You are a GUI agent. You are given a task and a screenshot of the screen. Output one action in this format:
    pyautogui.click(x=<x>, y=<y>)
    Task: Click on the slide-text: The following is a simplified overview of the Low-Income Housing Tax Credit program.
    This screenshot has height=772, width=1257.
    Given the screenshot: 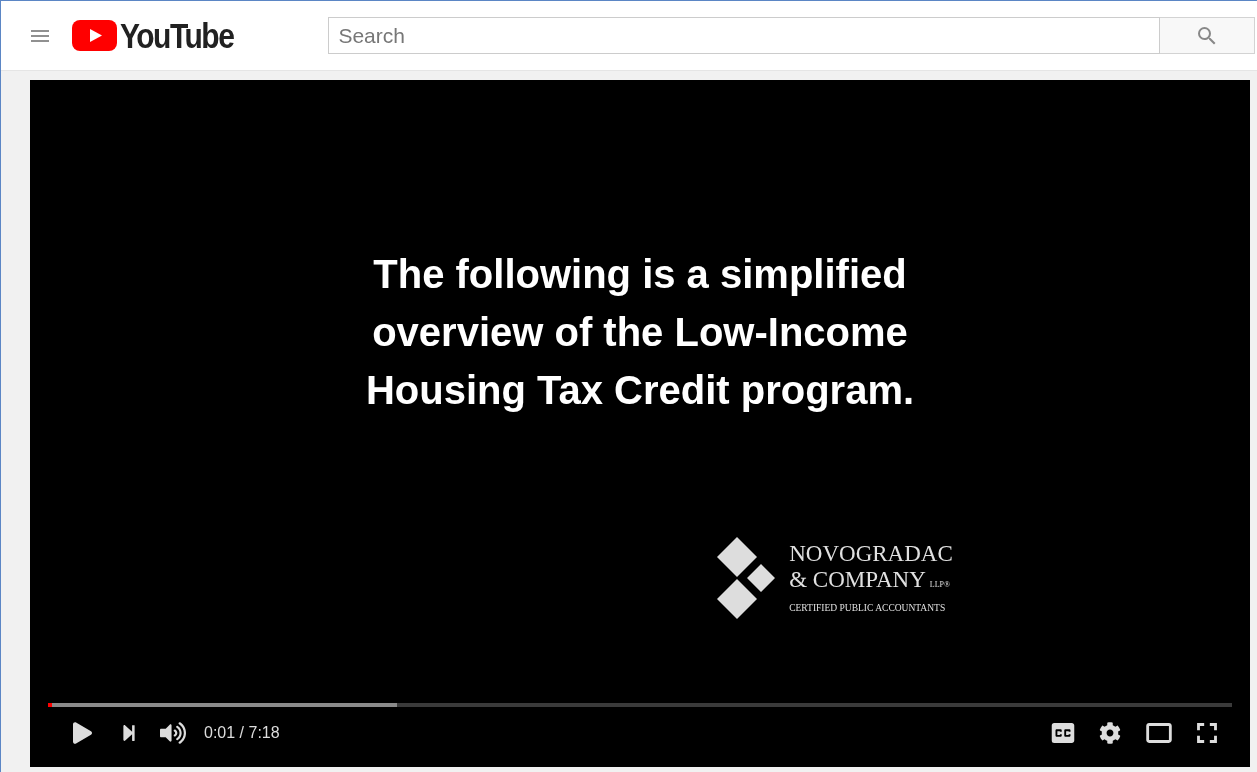 What is the action you would take?
    pyautogui.click(x=640, y=332)
    